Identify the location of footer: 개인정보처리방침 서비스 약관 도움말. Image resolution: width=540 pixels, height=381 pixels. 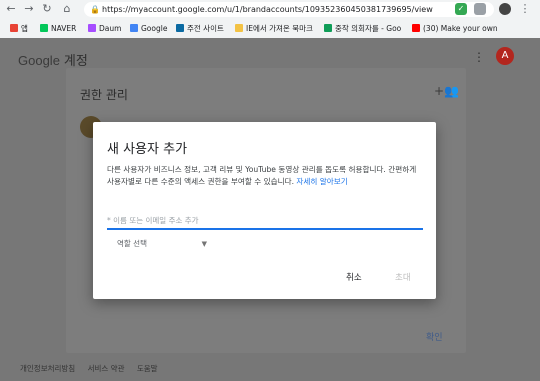
(94, 368).